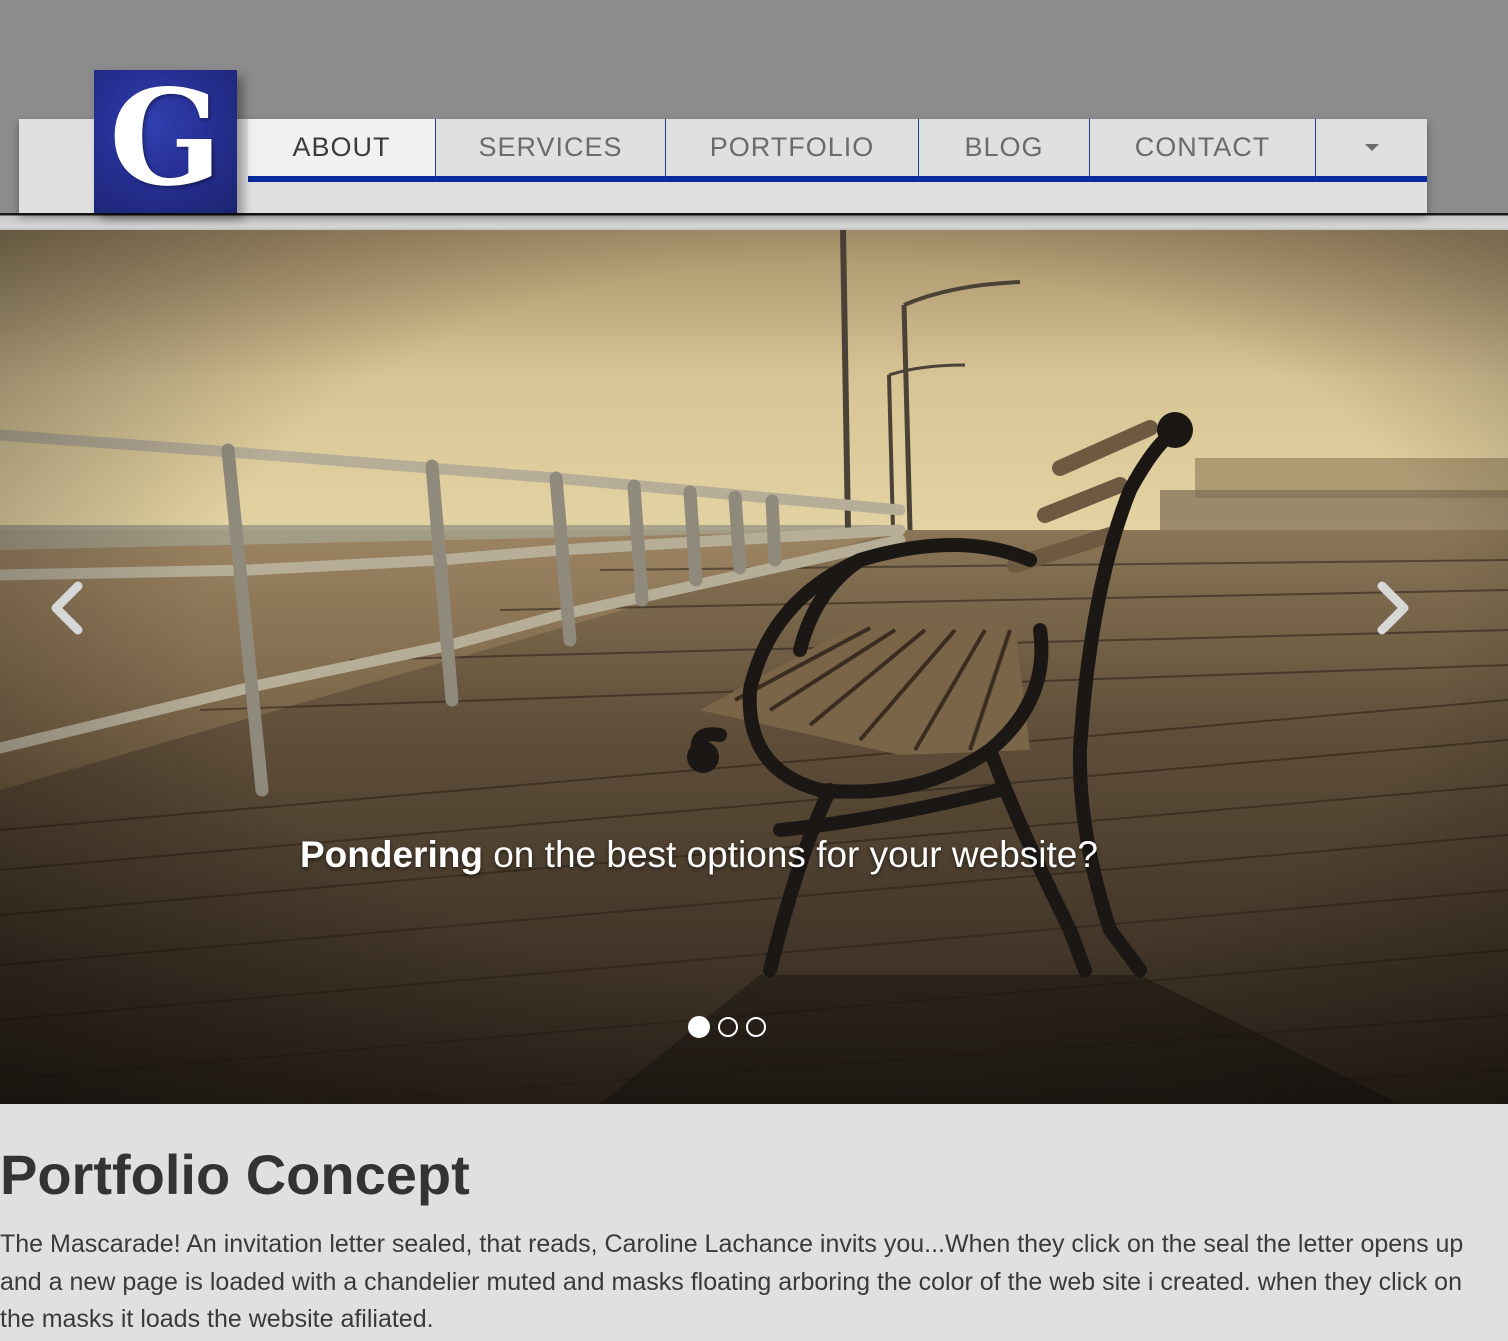 This screenshot has height=1341, width=1508. Describe the element at coordinates (790, 854) in the screenshot. I see `hero-caption-text: on the best options for your website?` at that location.